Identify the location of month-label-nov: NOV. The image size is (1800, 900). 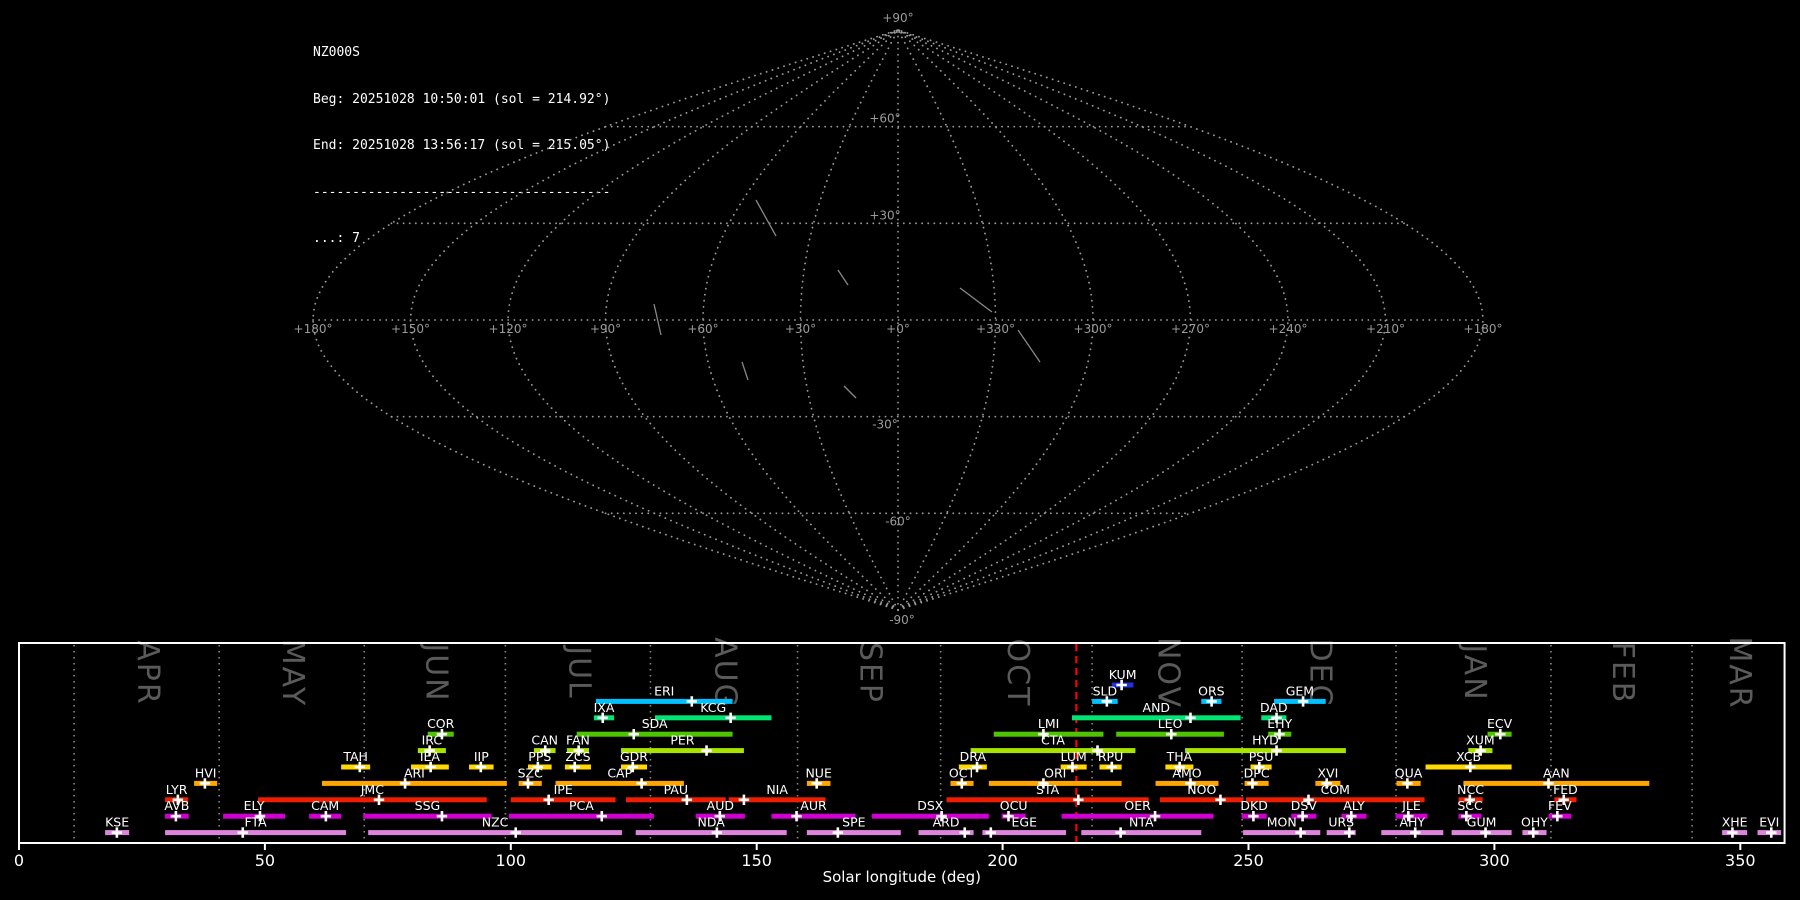
(1168, 673).